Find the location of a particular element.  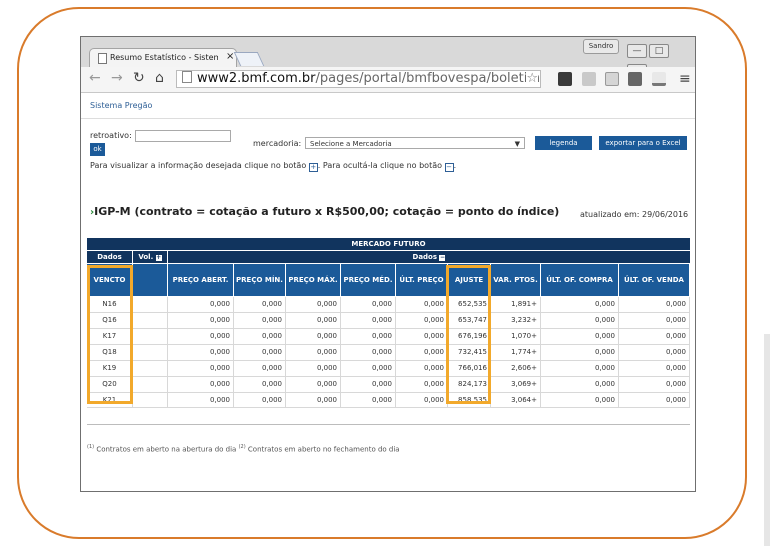

page-icon is located at coordinates (102, 58).